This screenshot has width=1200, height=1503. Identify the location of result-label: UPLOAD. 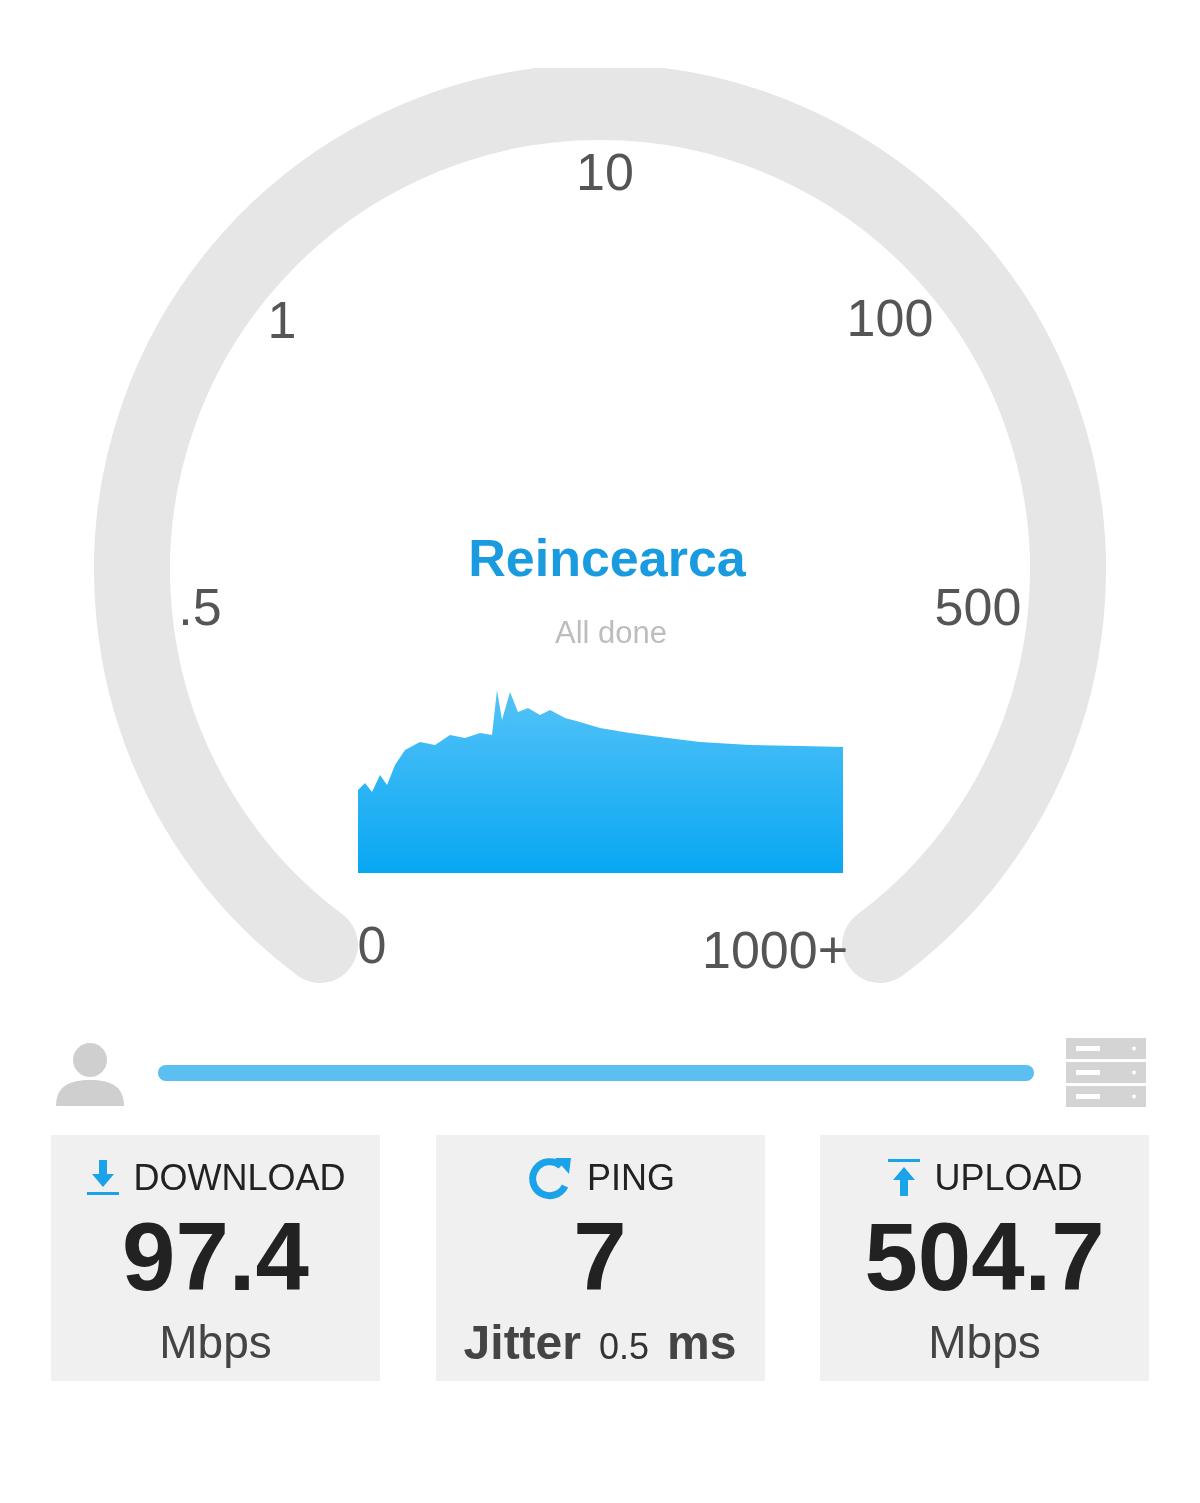
(1008, 1178).